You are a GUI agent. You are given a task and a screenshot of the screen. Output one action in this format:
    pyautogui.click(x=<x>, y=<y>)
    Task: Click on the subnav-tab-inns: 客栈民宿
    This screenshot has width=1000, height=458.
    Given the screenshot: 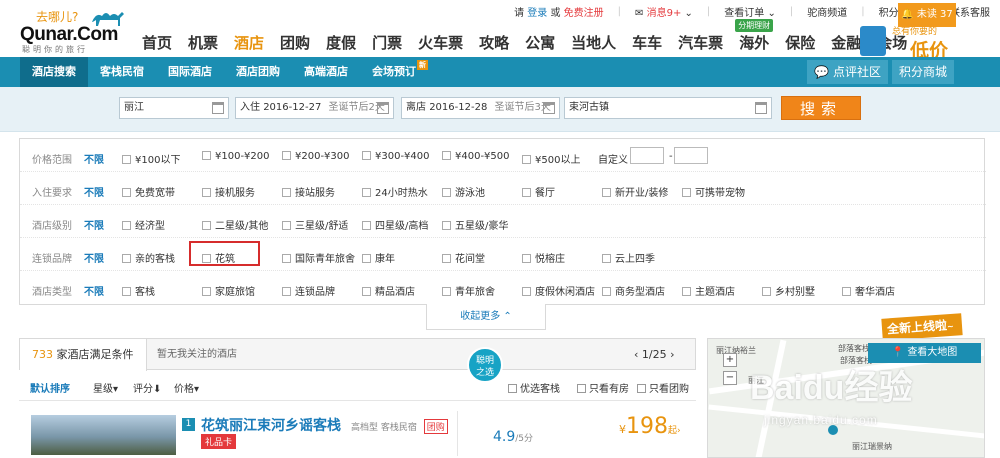 What is the action you would take?
    pyautogui.click(x=122, y=72)
    